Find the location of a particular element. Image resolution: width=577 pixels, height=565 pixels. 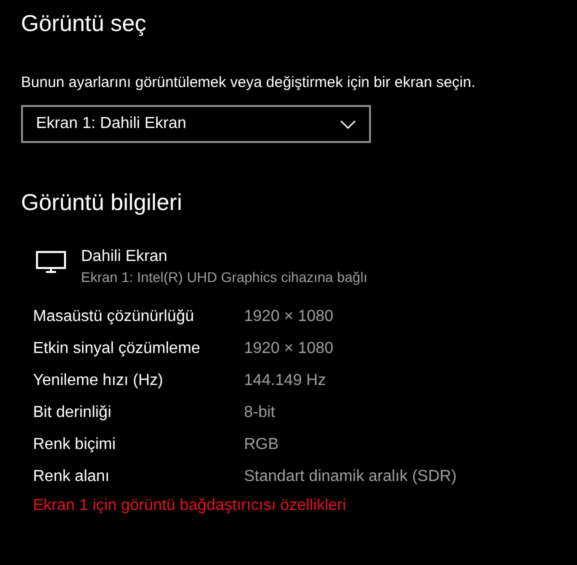

property-value: 8-bit is located at coordinates (260, 413).